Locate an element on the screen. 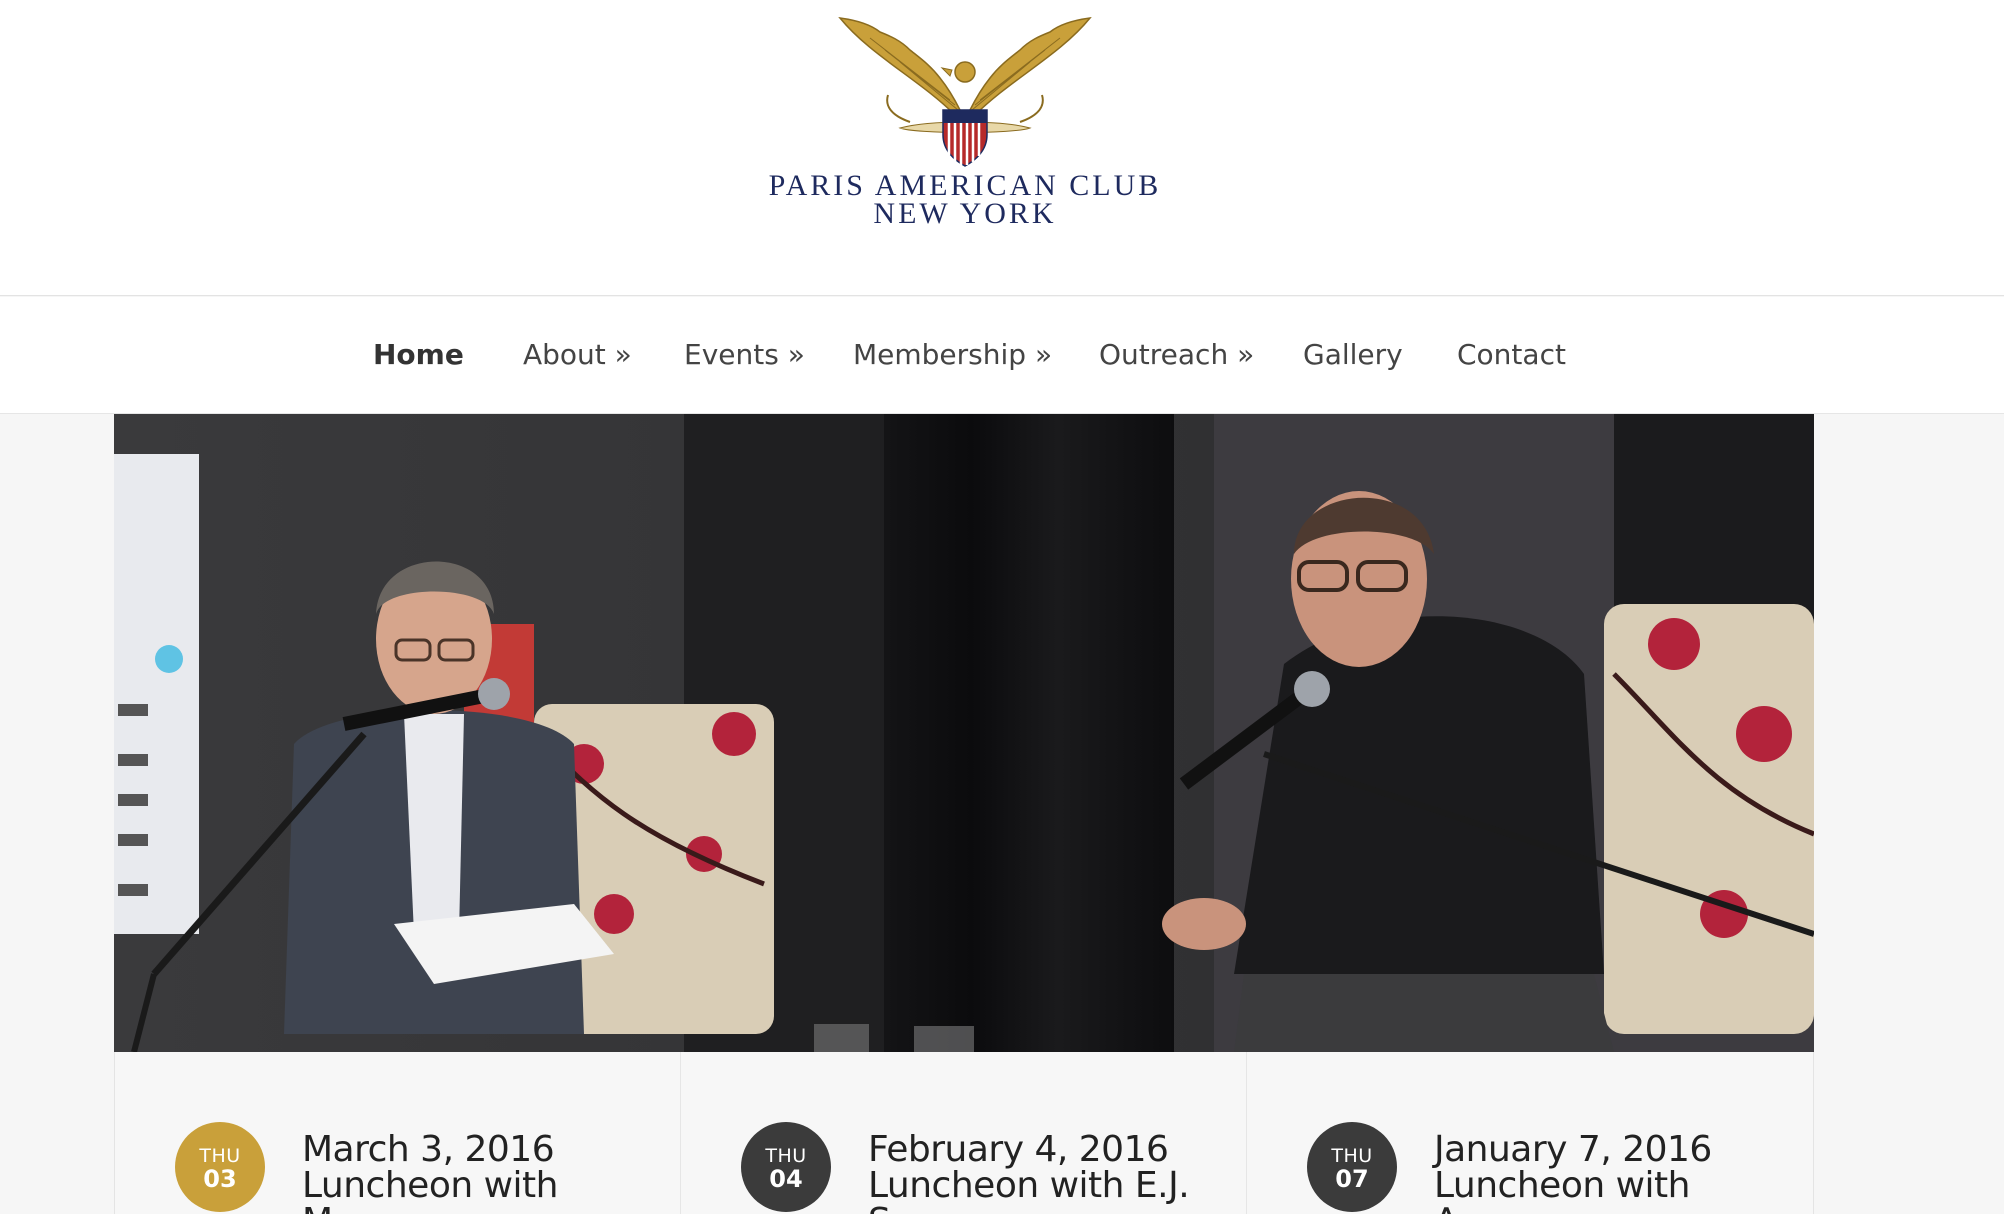 The image size is (2004, 1214). badge-day: 04 is located at coordinates (786, 1179).